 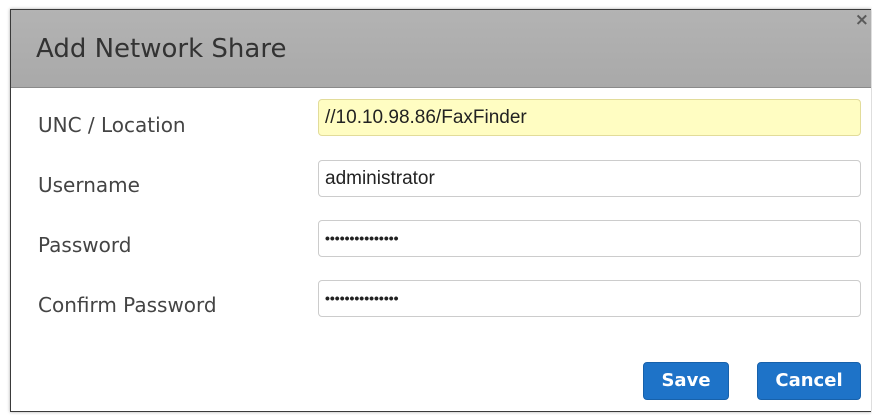 What do you see at coordinates (589, 298) in the screenshot?
I see `confirm-password-input: •••••••••••••••` at bounding box center [589, 298].